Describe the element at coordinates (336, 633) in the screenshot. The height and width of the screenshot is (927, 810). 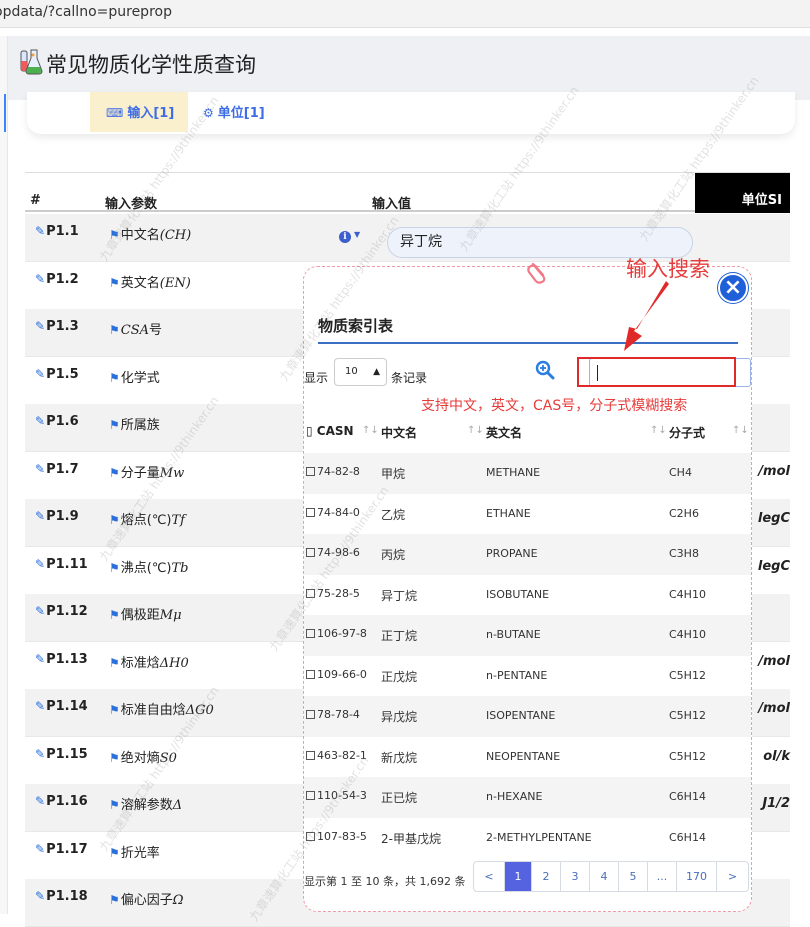
I see `cas-cell: 106-97-8` at that location.